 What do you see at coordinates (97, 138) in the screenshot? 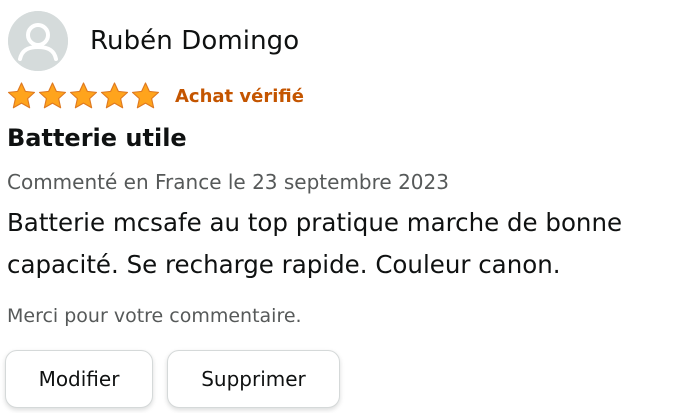
I see `review-title: Batterie utile` at bounding box center [97, 138].